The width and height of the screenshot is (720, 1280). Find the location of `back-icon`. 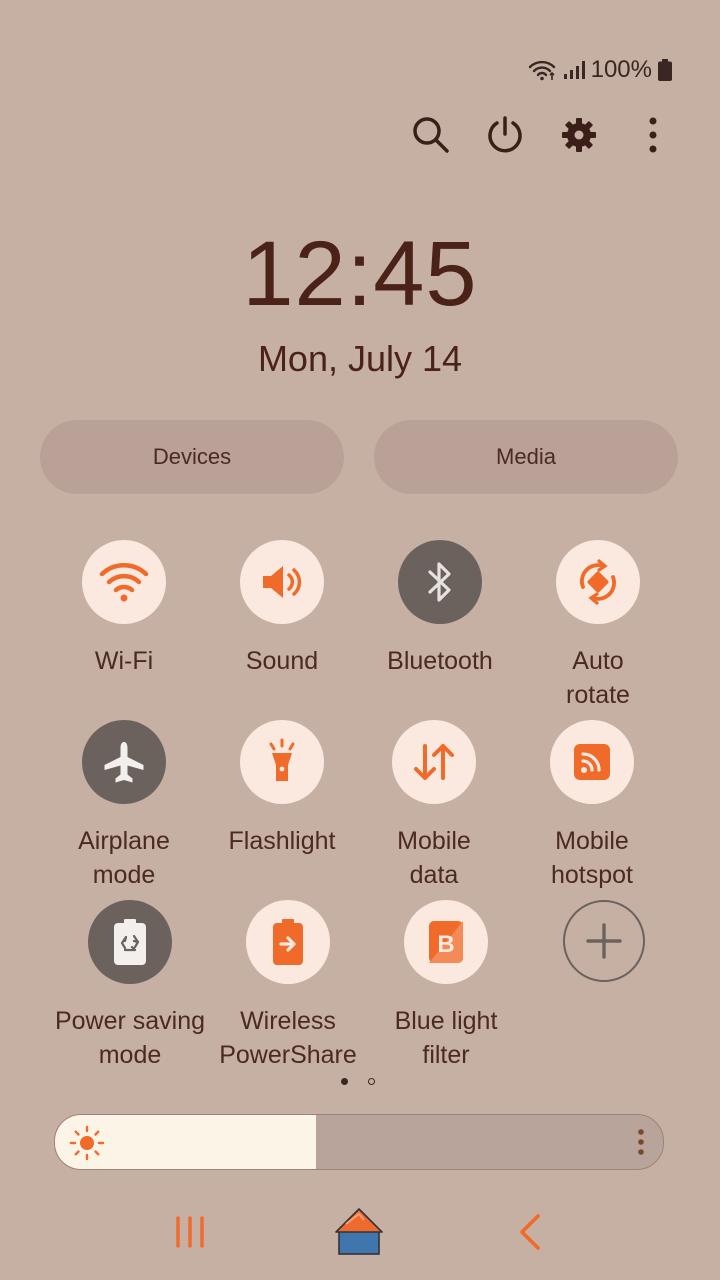

back-icon is located at coordinates (530, 1232).